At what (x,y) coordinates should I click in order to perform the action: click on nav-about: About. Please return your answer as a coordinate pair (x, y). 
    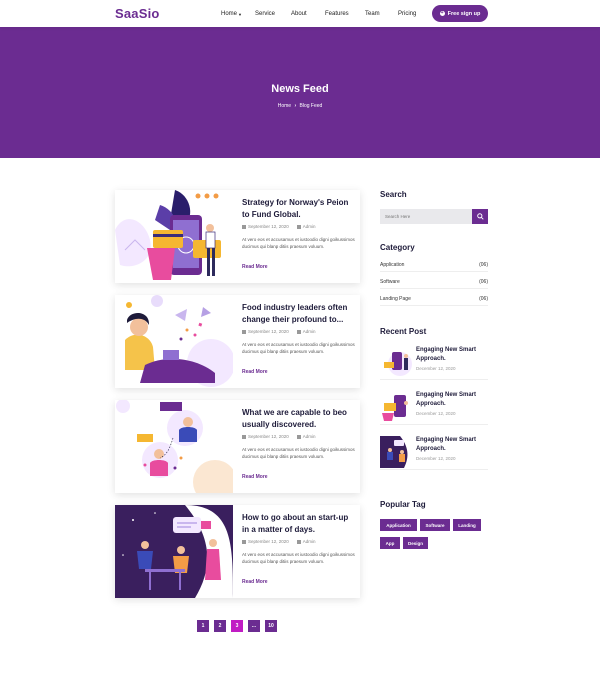
    Looking at the image, I should click on (299, 14).